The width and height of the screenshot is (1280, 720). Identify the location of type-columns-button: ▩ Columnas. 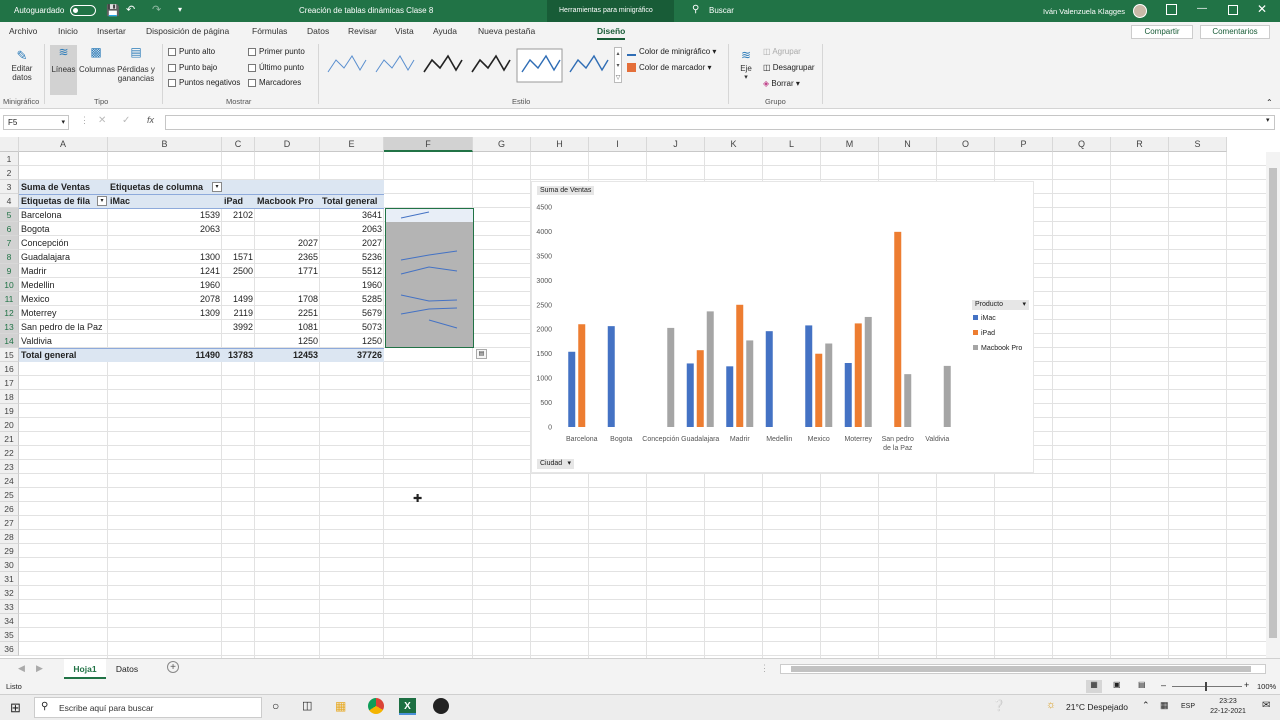
(97, 59).